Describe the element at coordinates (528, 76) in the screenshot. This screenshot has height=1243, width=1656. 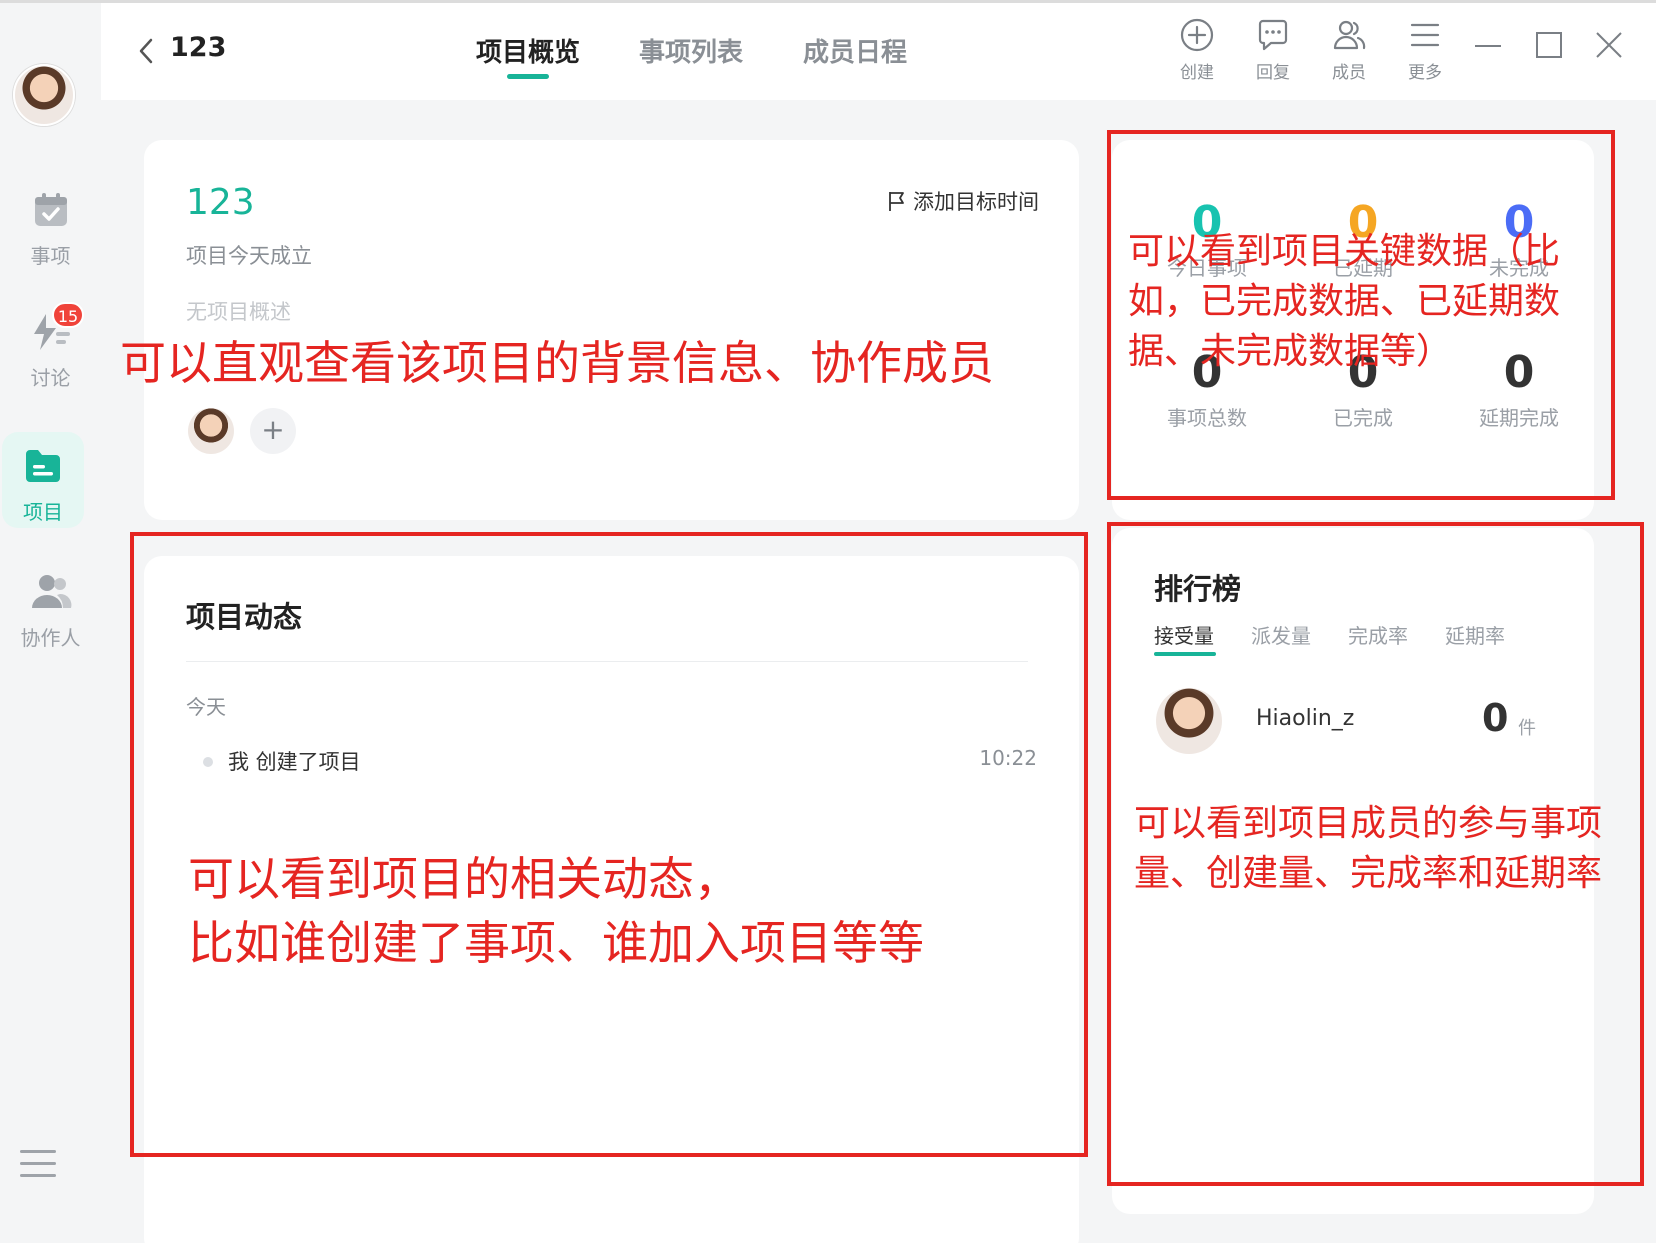
I see `active-tab-indicator` at that location.